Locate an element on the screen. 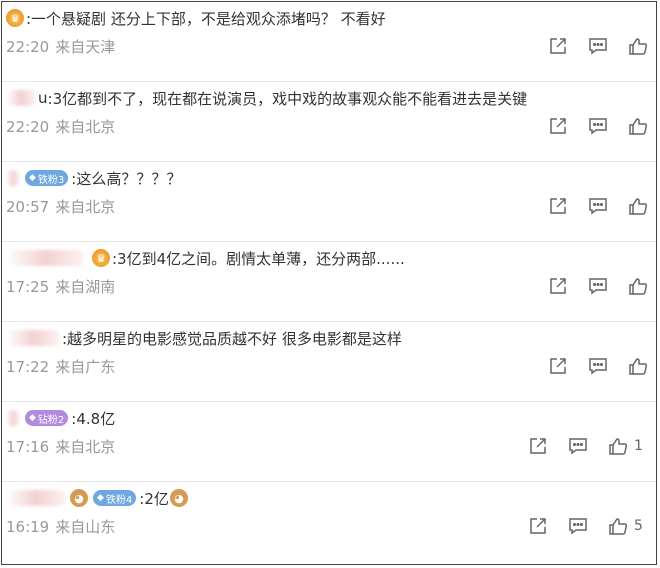 This screenshot has height=568, width=660. fan-badge: ◆ 铁粉4 is located at coordinates (115, 498).